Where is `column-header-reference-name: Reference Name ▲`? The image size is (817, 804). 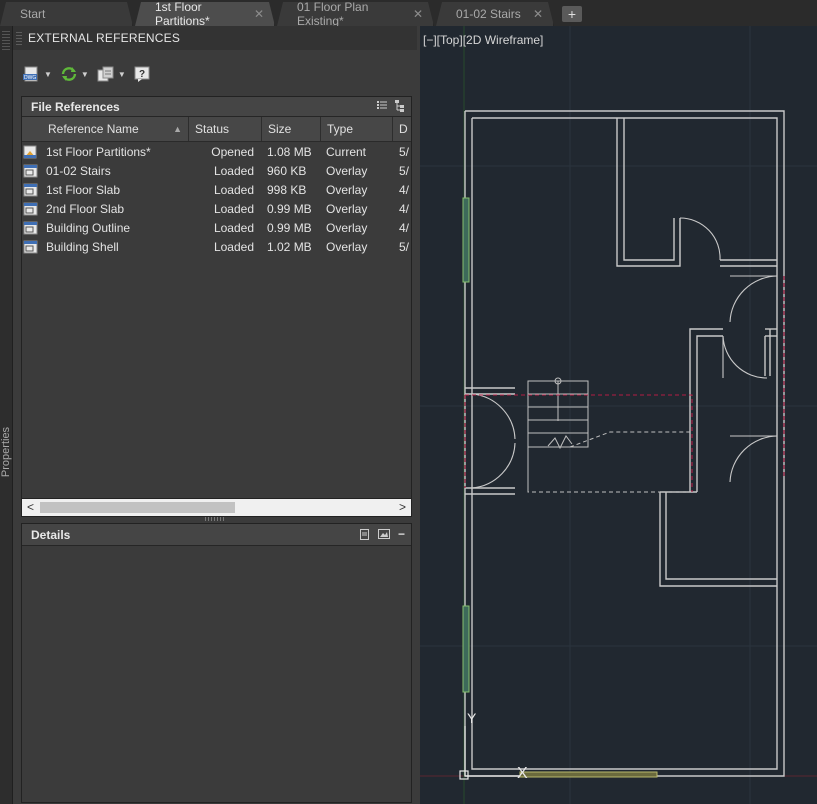
column-header-reference-name: Reference Name ▲ is located at coordinates (105, 129).